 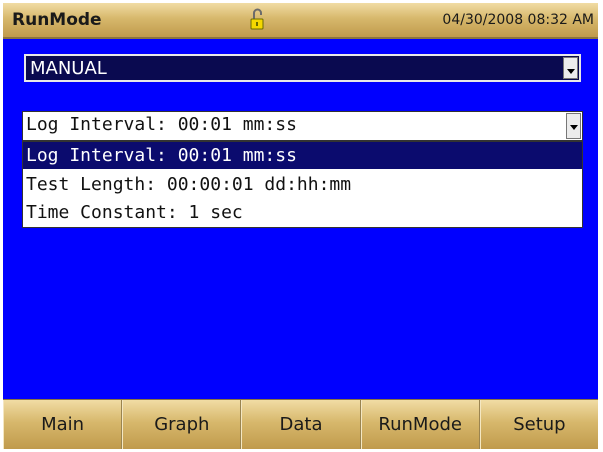 I want to click on option-test-length: Test Length: 00:00:01 dd:hh:mm, so click(x=302, y=184).